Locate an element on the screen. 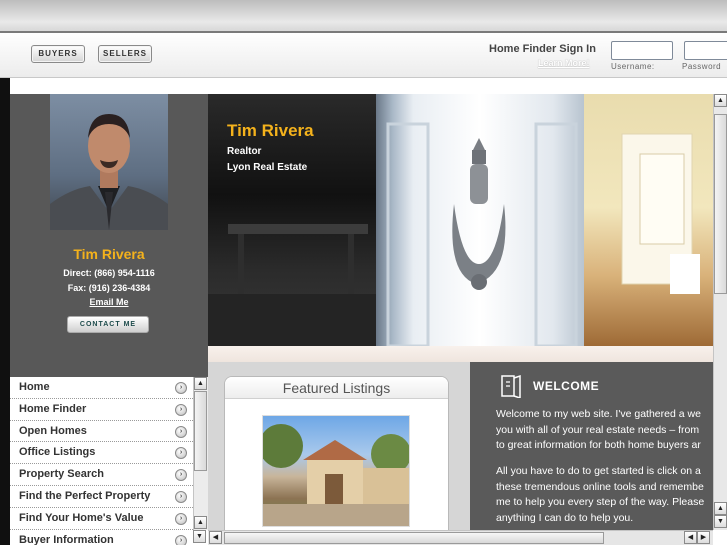  arrow-right-icon: ▶ is located at coordinates (703, 537).